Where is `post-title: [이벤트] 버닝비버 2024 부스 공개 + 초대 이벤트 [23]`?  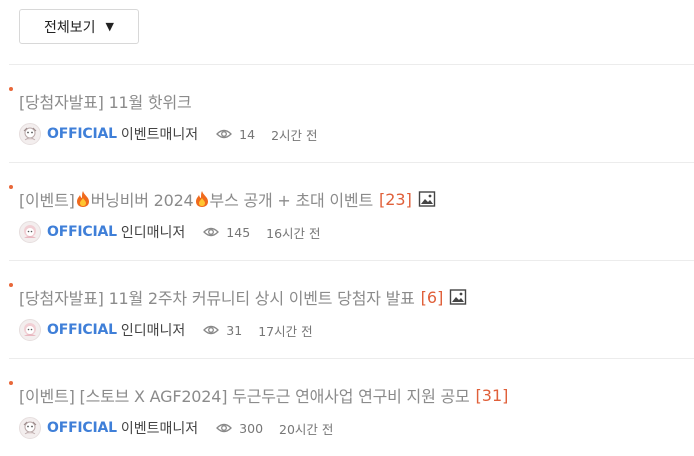 post-title: [이벤트] 버닝비버 2024 부스 공개 + 초대 이벤트 [23] is located at coordinates (227, 199).